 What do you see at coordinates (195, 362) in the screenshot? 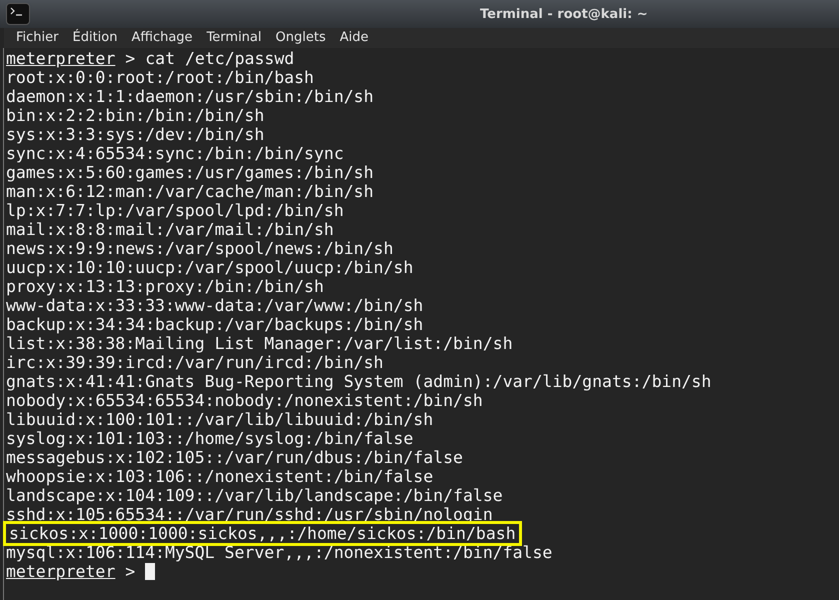
I see `output-line: irc:x:39:39:ircd:/var/run/ircd:/bin/sh` at bounding box center [195, 362].